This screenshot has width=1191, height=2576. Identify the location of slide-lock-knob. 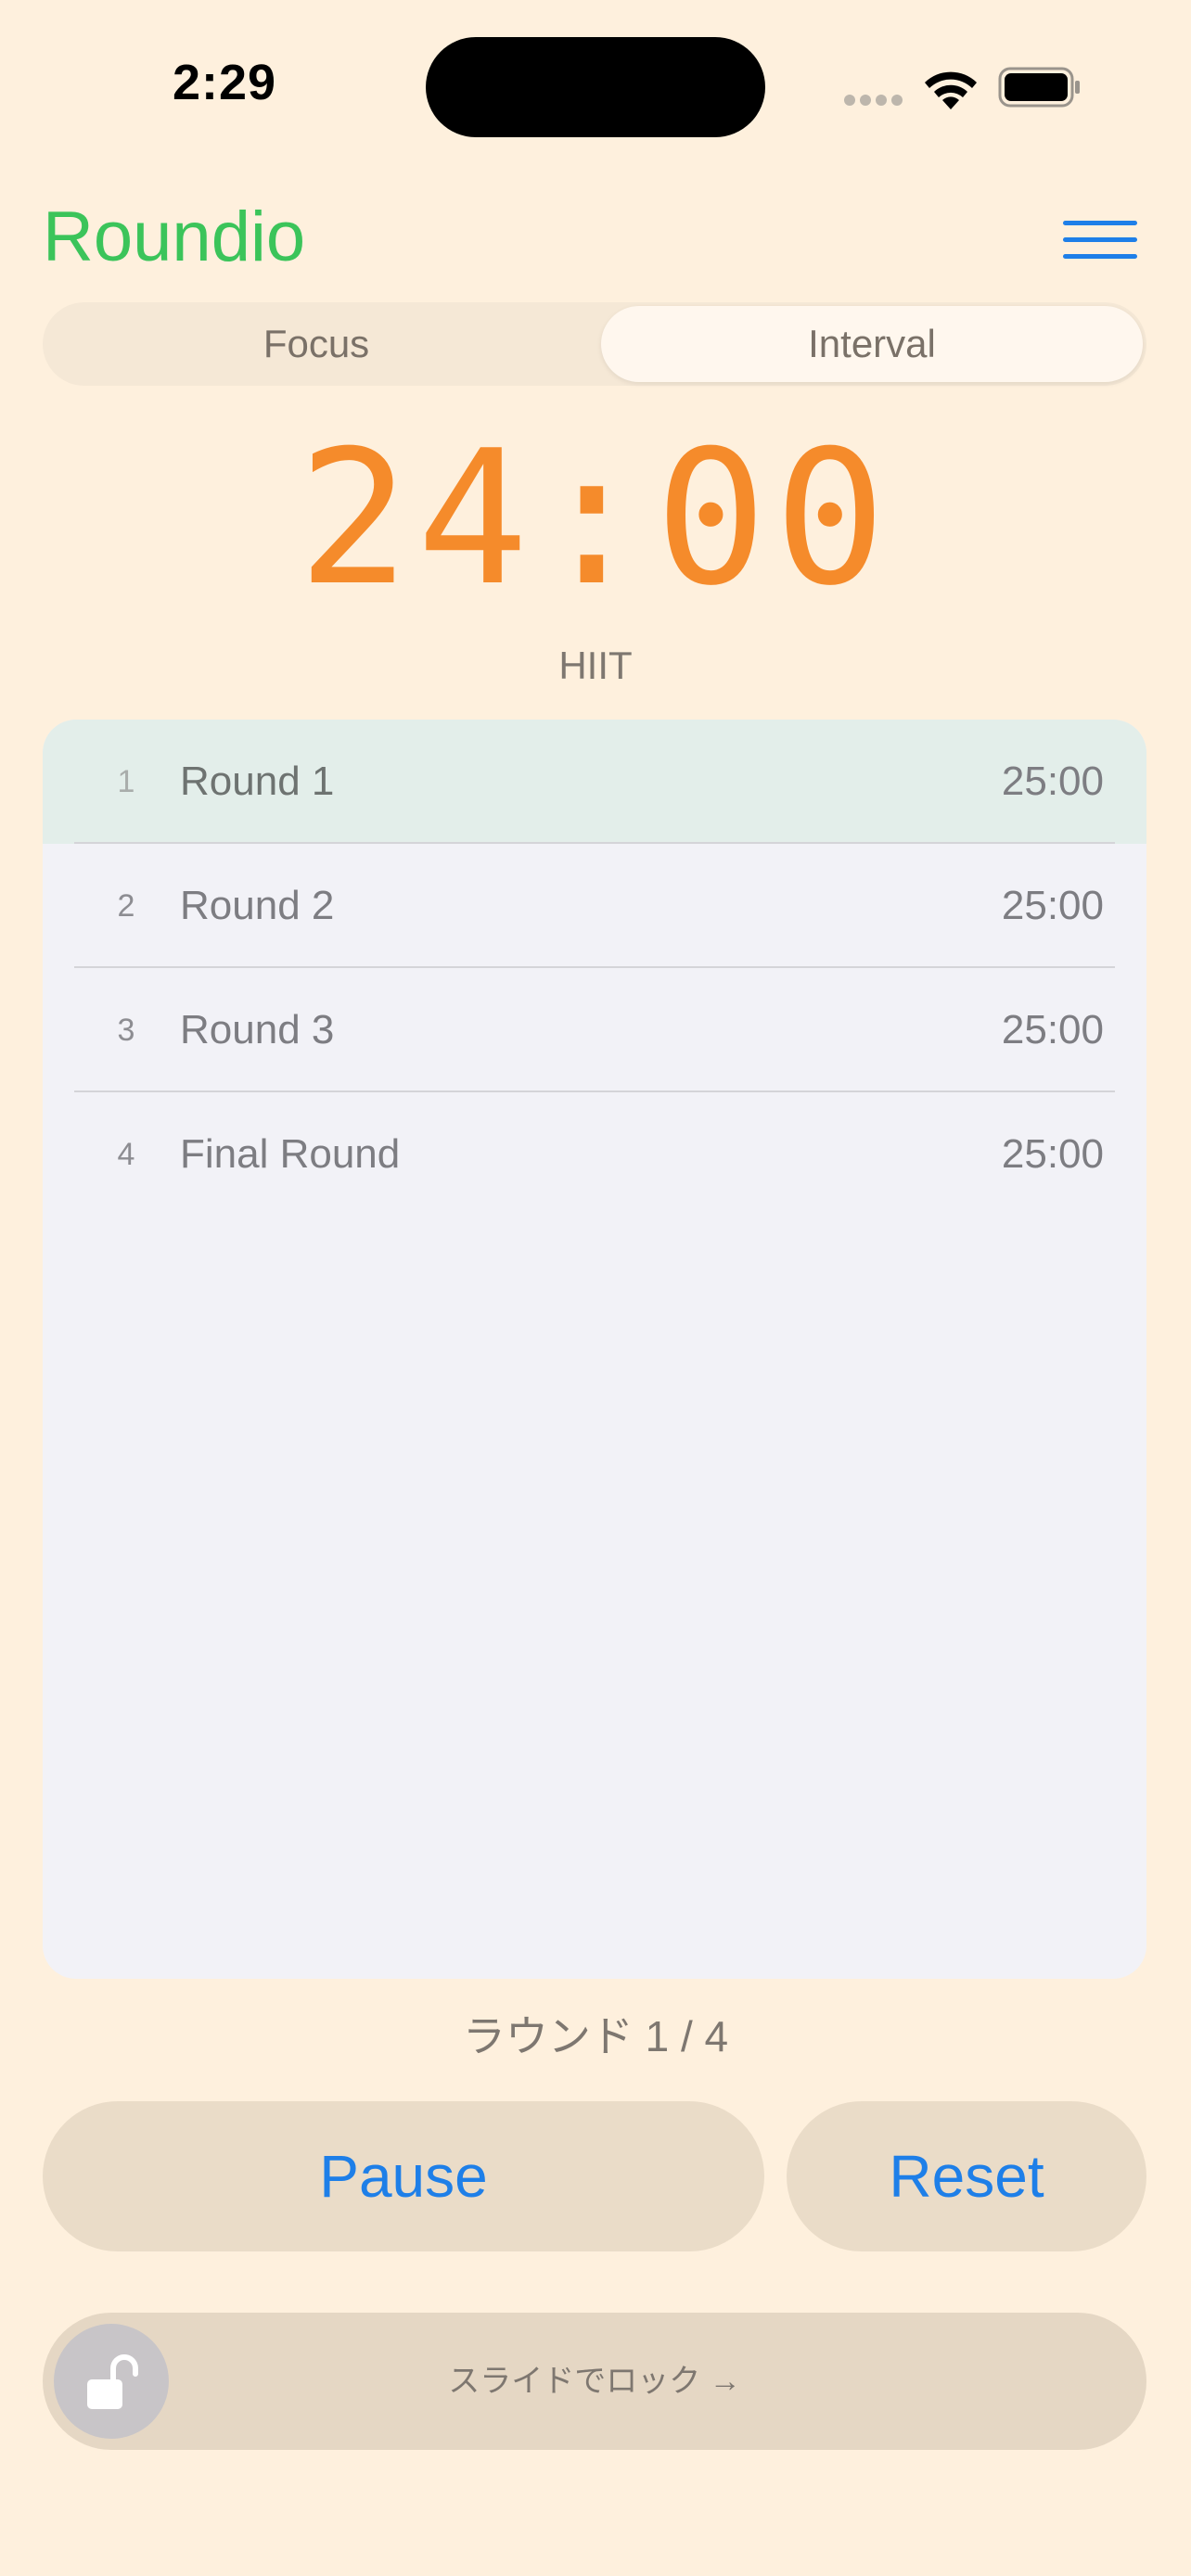
(111, 2381).